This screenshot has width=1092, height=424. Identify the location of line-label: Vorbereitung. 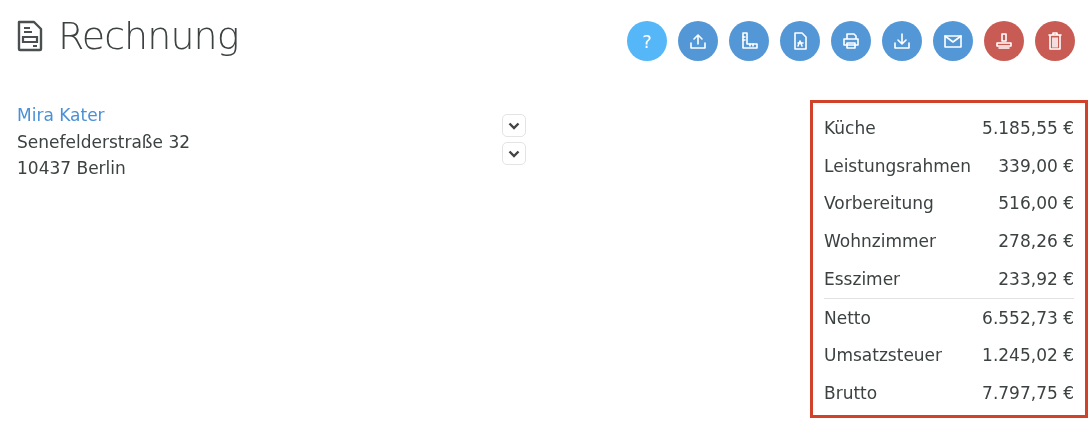
(879, 204).